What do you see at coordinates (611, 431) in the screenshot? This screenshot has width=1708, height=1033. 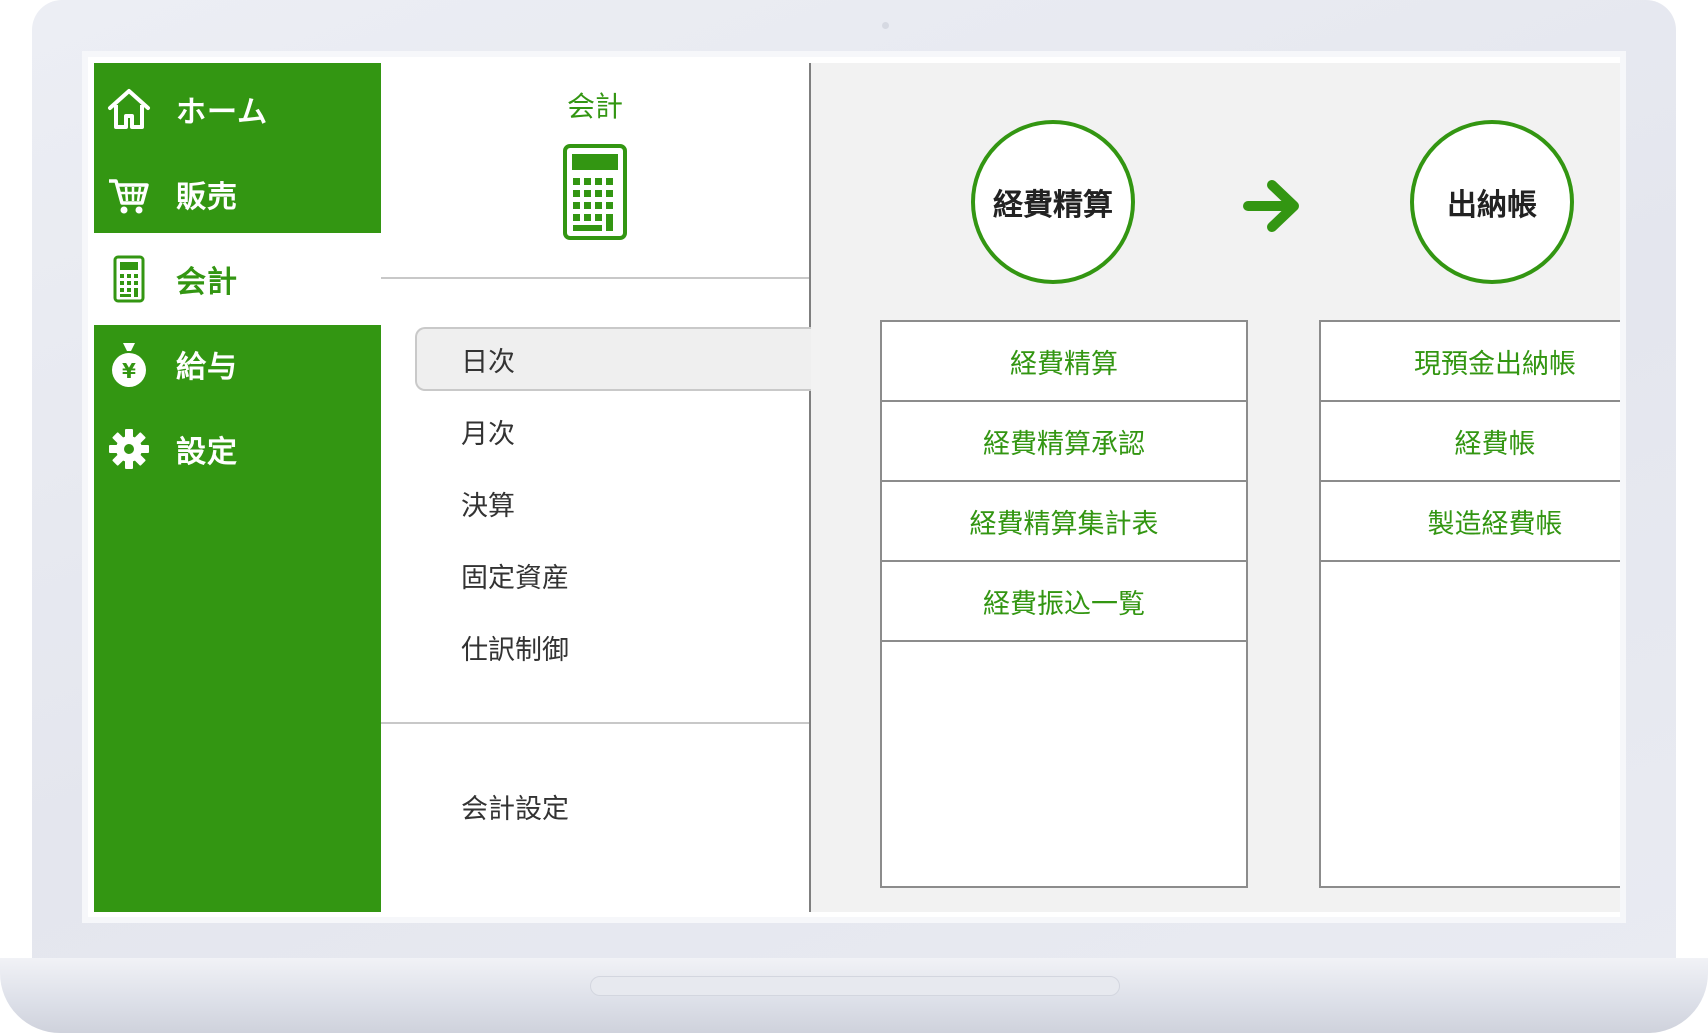 I see `submenu-item-monthly: 月次` at bounding box center [611, 431].